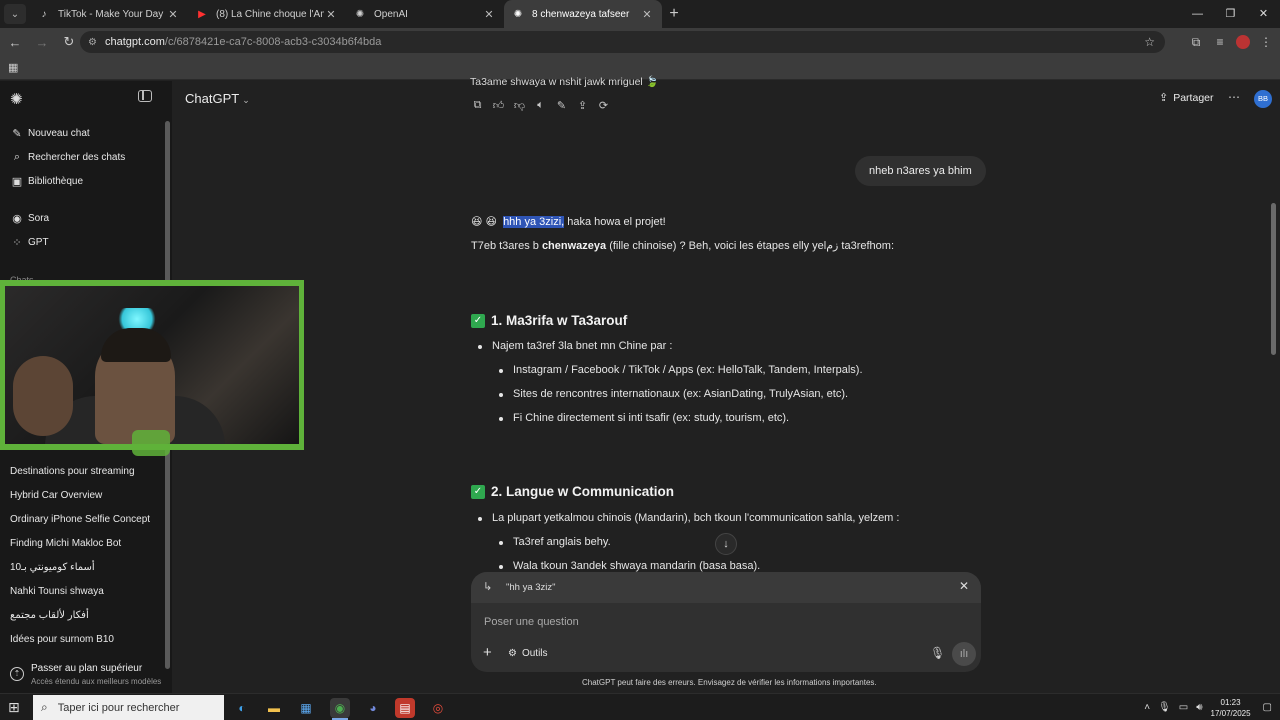 Image resolution: width=1280 pixels, height=720 pixels. I want to click on chat-history-item: Ordinary iPhone Selfie Concept, so click(80, 519).